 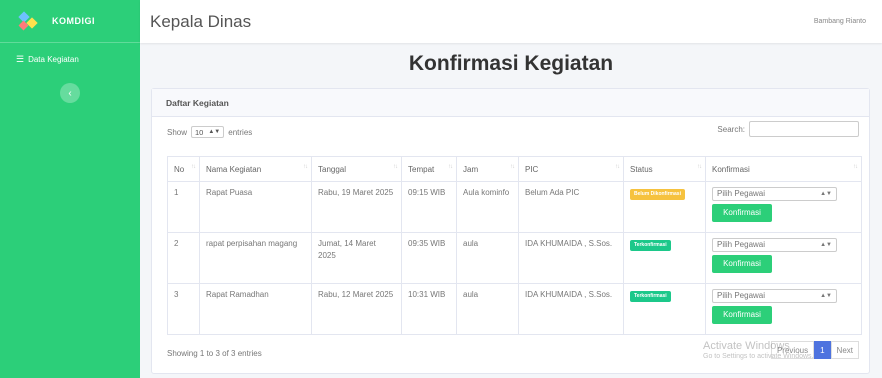 What do you see at coordinates (240, 132) in the screenshot?
I see `entries-label: entries` at bounding box center [240, 132].